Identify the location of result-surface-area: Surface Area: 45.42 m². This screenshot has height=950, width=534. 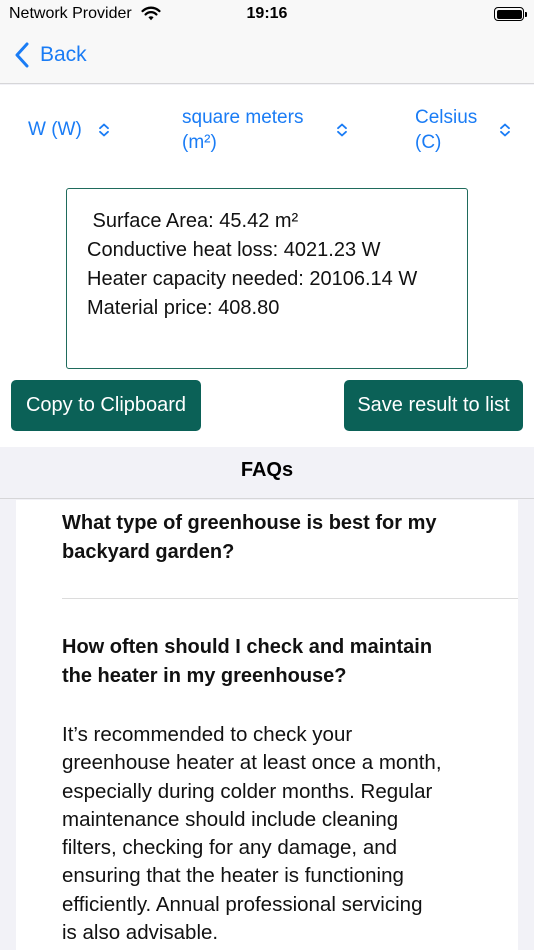
(193, 221).